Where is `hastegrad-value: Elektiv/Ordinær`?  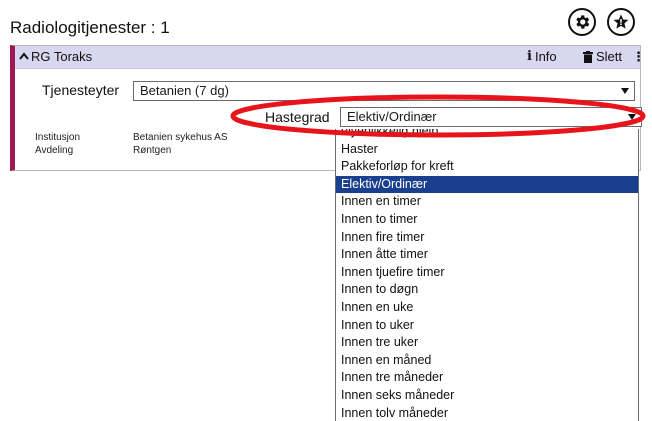
hastegrad-value: Elektiv/Ordinær is located at coordinates (392, 116).